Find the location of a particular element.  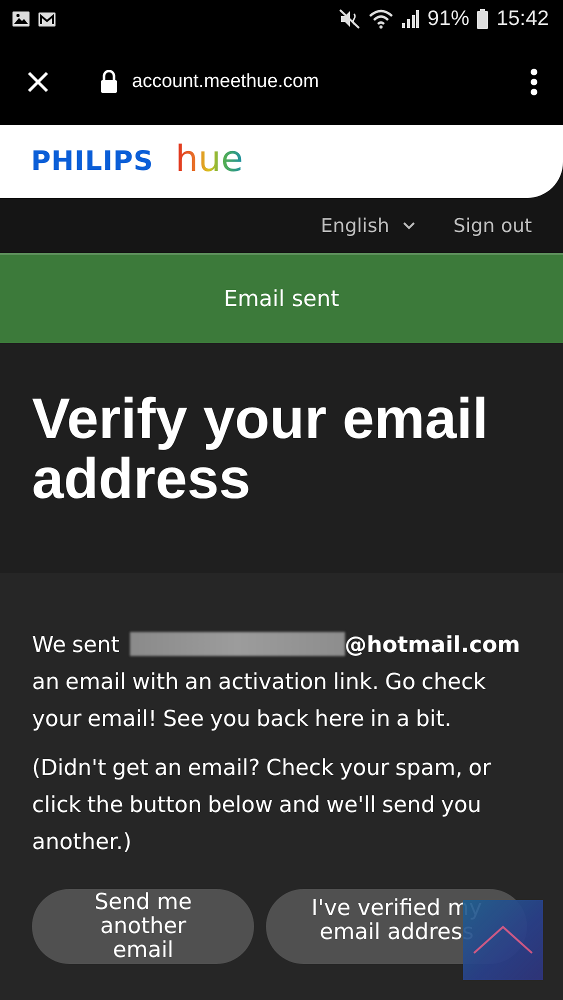

mute-icon is located at coordinates (350, 19).